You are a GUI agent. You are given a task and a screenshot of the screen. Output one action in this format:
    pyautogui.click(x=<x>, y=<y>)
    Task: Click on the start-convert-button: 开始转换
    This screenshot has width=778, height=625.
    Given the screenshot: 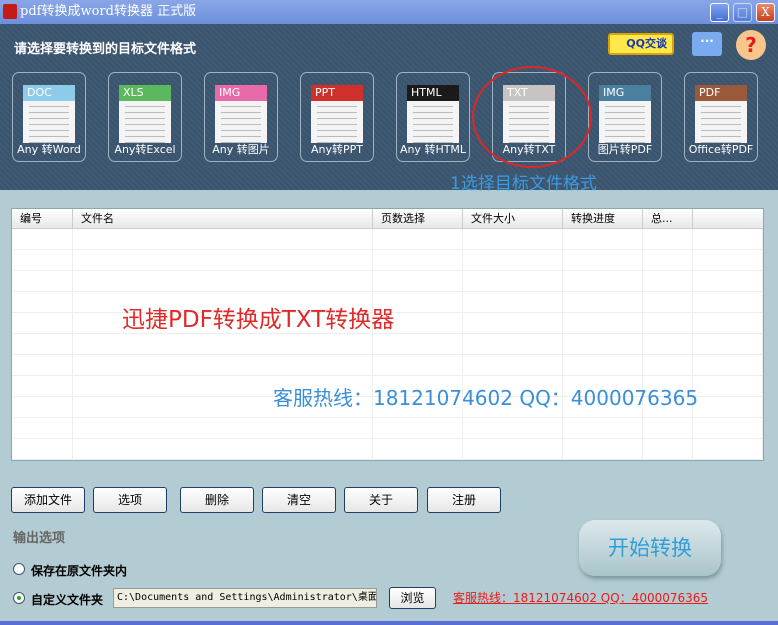 What is the action you would take?
    pyautogui.click(x=650, y=548)
    